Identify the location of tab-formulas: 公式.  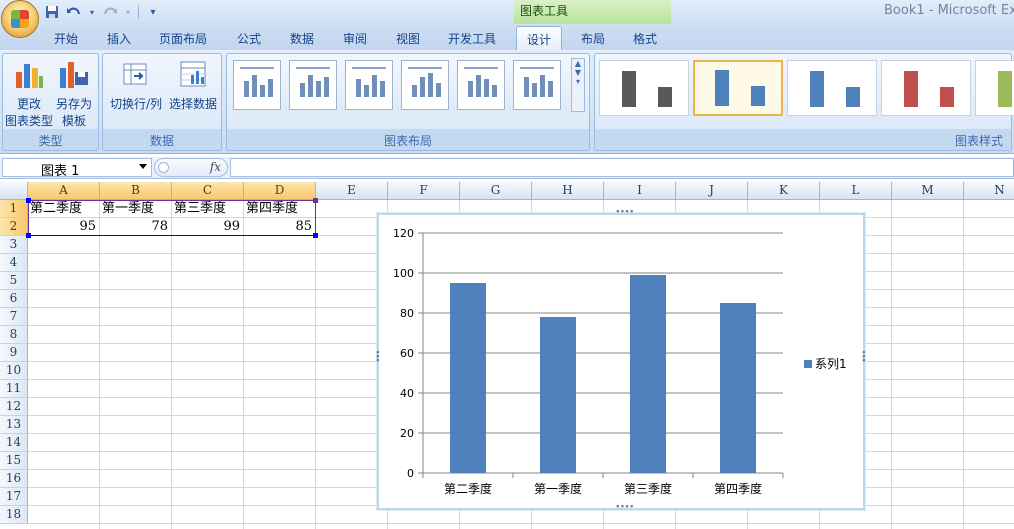
(249, 39).